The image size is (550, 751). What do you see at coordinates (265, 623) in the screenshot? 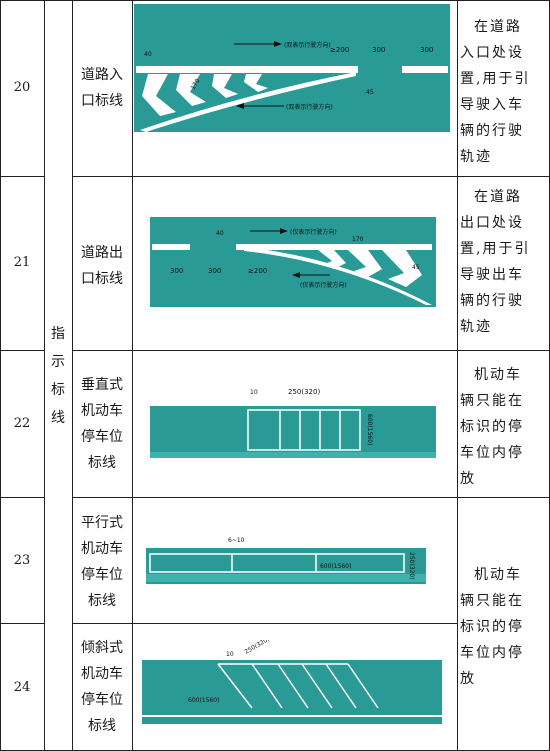
I see `row-line-d2` at bounding box center [265, 623].